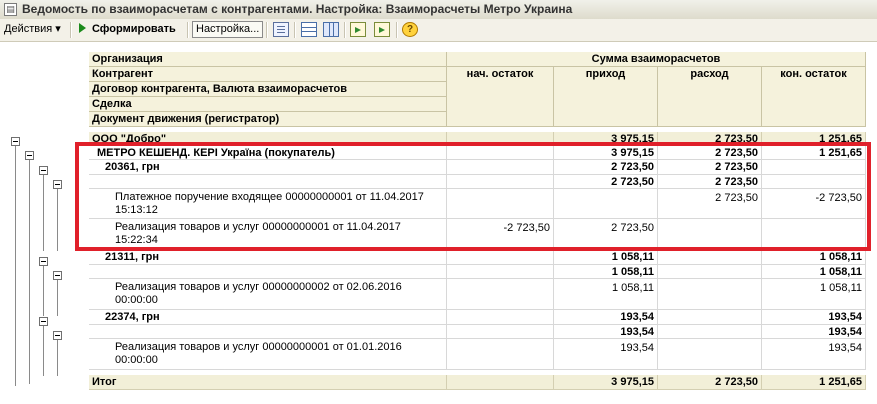 The width and height of the screenshot is (877, 404). I want to click on cell-start: -2 723,50, so click(500, 234).